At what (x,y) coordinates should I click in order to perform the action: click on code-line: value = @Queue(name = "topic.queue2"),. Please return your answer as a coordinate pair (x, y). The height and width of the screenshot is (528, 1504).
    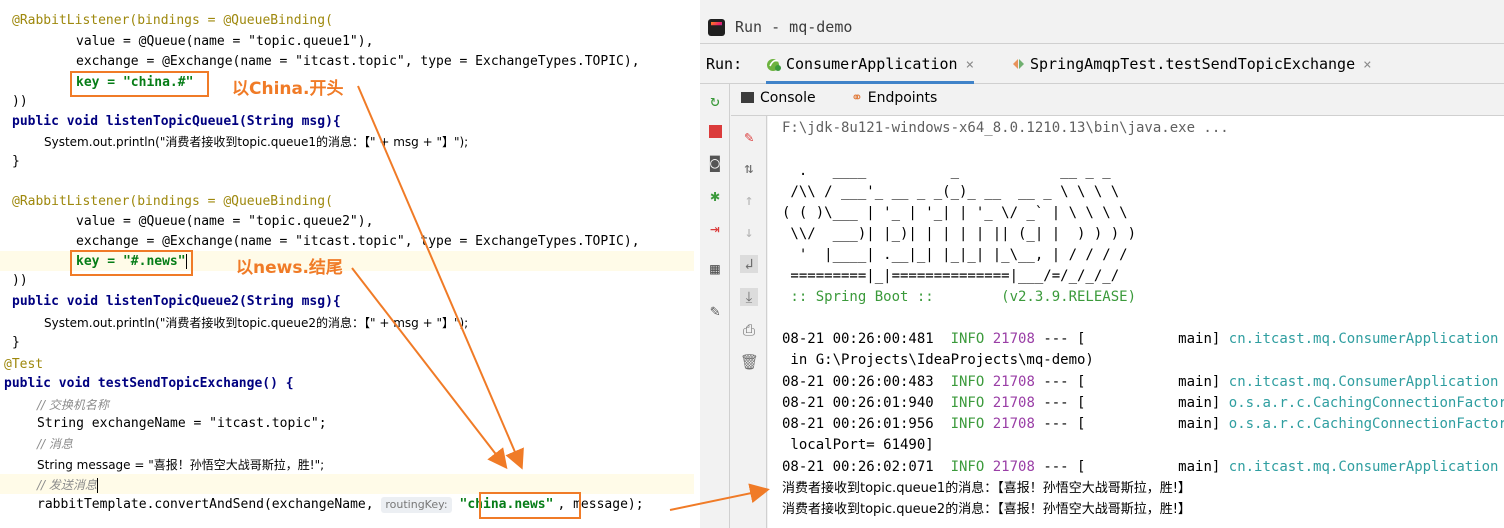
    Looking at the image, I should click on (224, 222).